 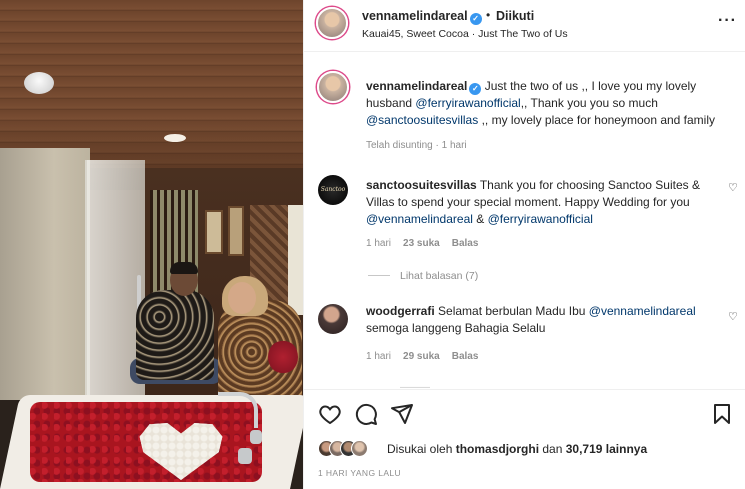 I want to click on liker-username: thomasdjorghi, so click(x=497, y=449).